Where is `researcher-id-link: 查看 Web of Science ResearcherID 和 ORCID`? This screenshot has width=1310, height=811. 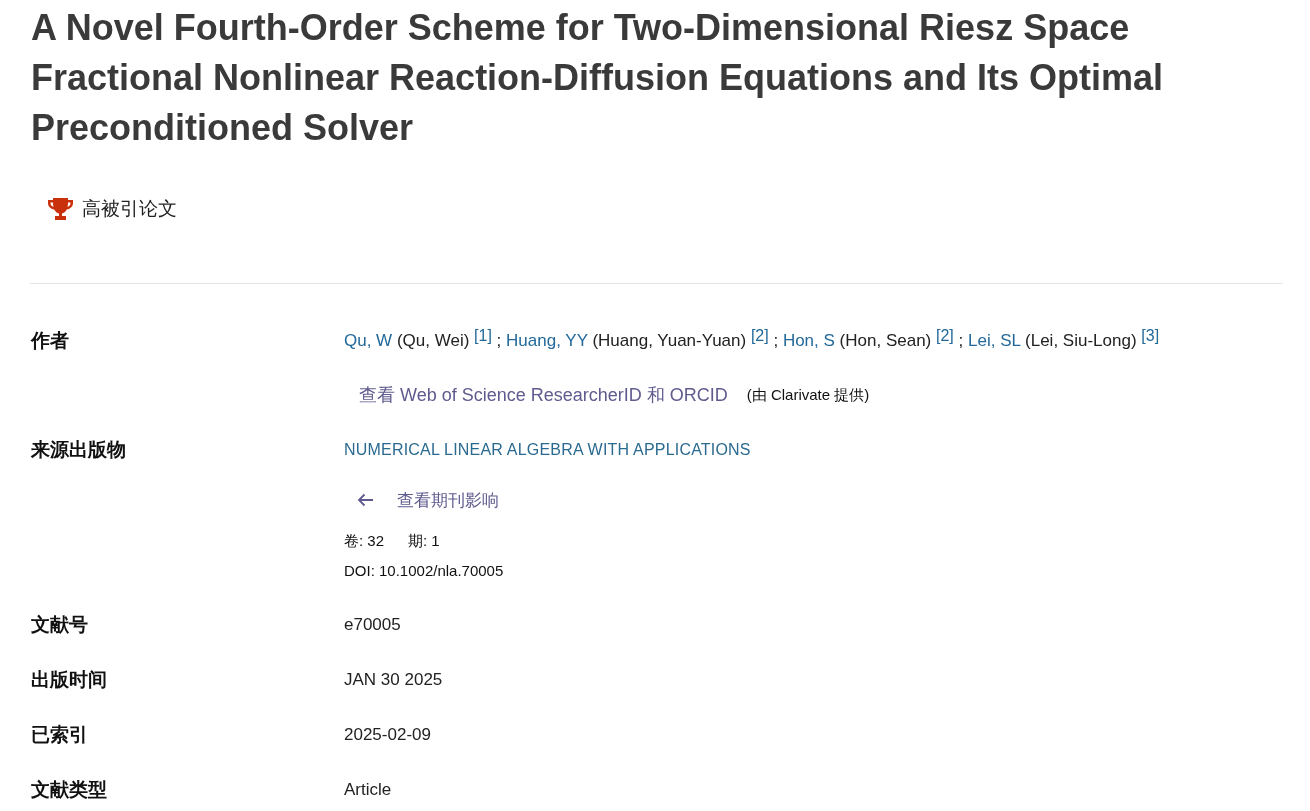 researcher-id-link: 查看 Web of Science ResearcherID 和 ORCID is located at coordinates (543, 395).